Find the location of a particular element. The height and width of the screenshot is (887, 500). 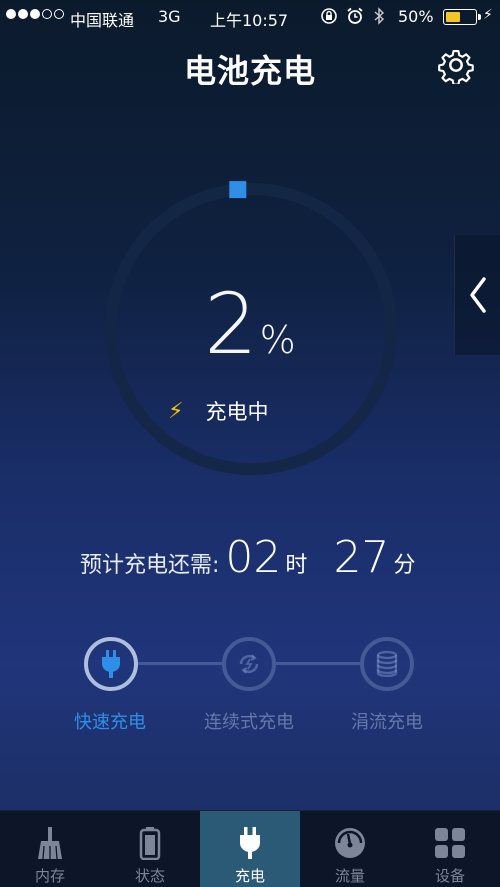

tab-memory-label: 内存 is located at coordinates (49, 876).